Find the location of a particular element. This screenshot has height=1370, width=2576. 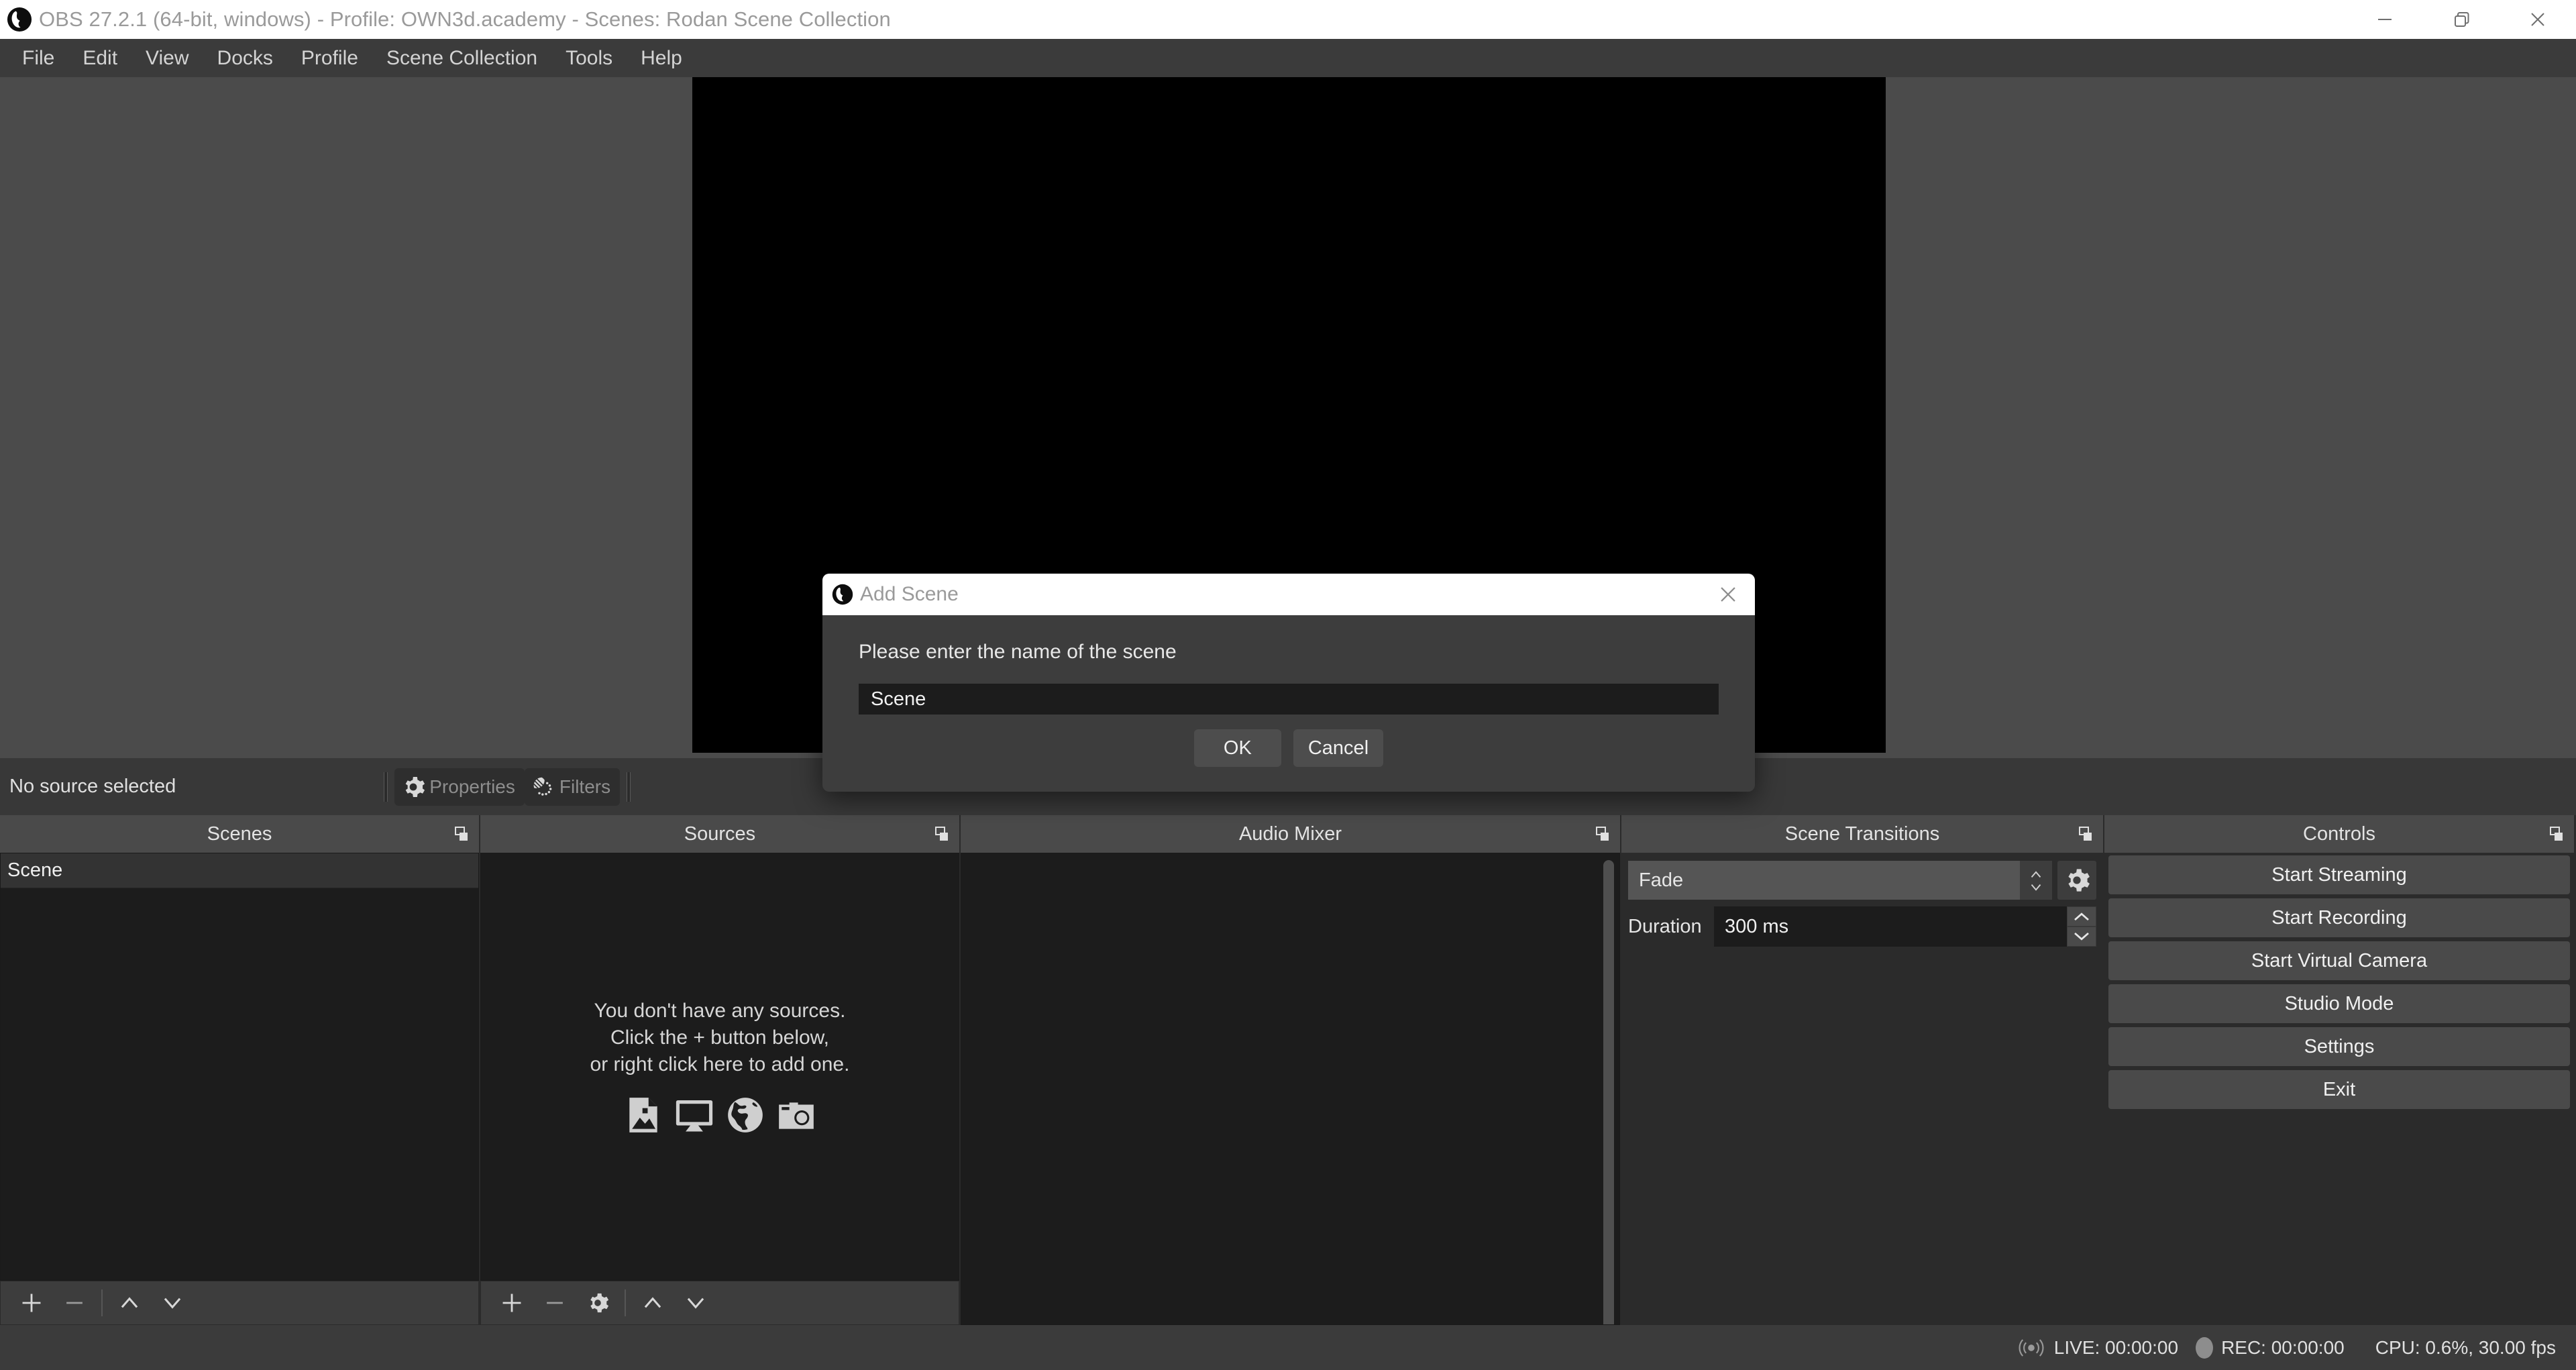

settings-label: Settings is located at coordinates (2339, 1046).